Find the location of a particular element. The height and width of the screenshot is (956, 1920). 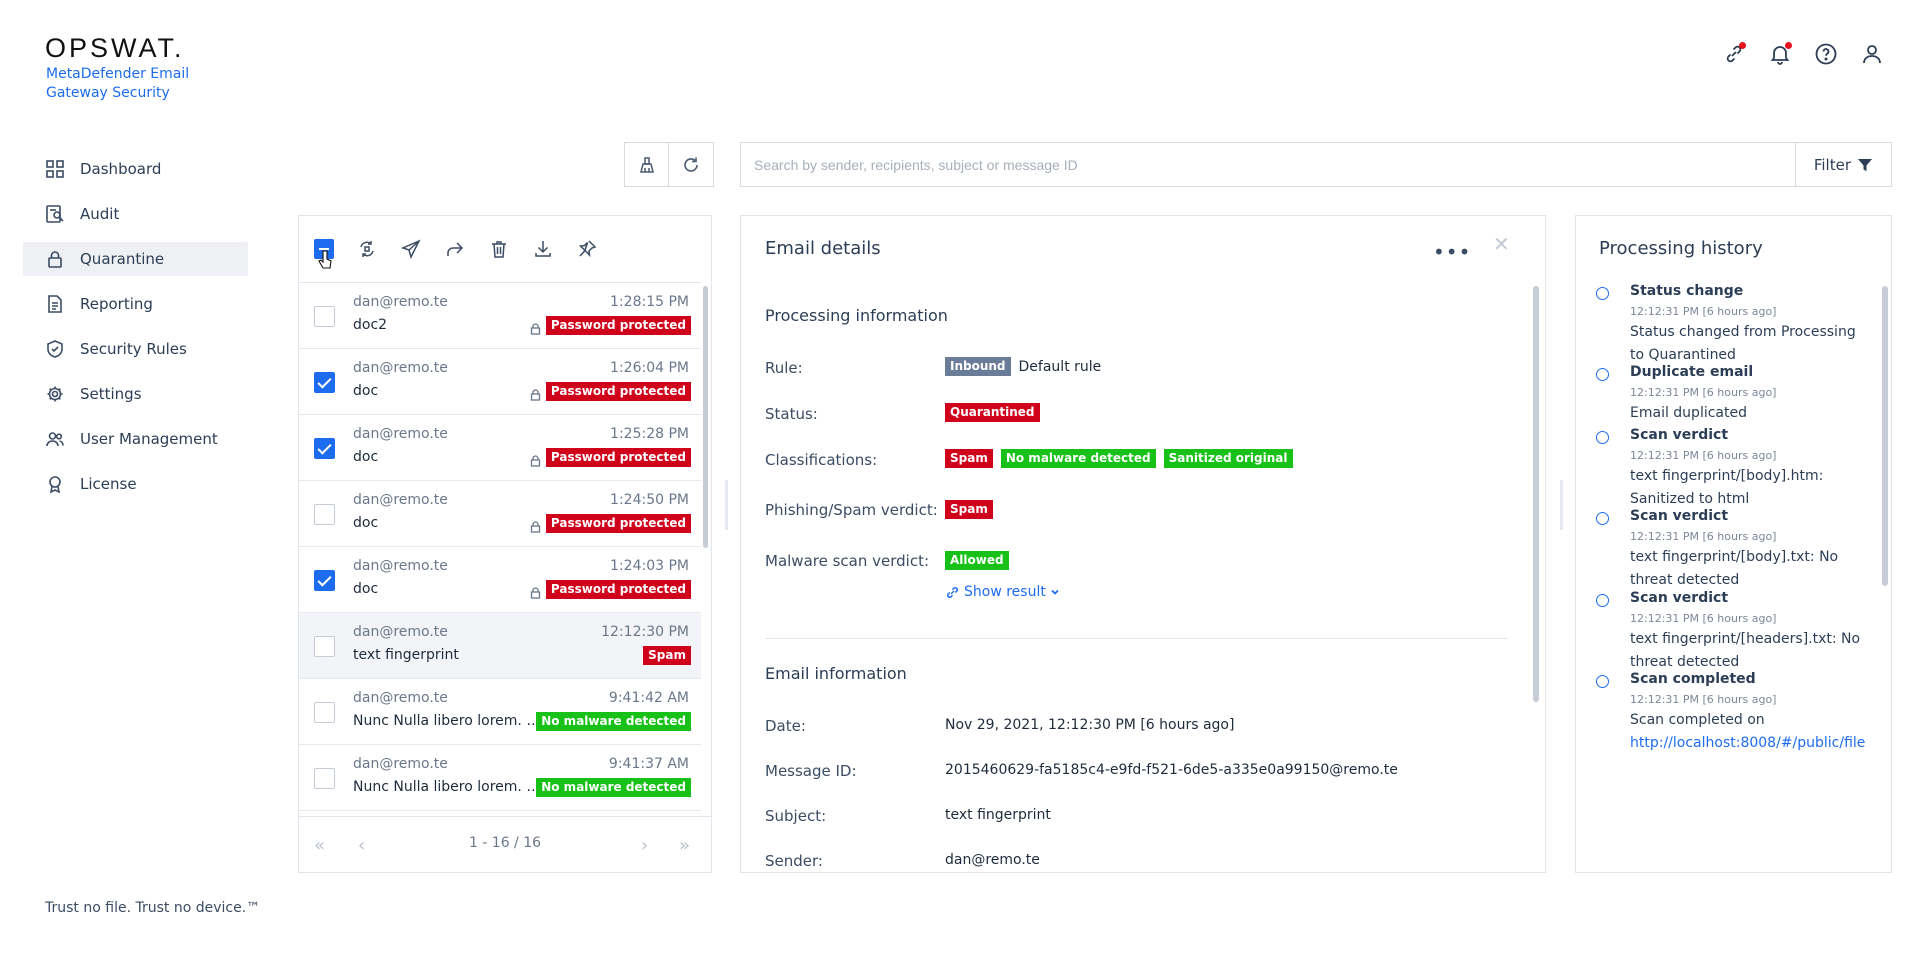

sidebar-item-license: License is located at coordinates (135, 484).